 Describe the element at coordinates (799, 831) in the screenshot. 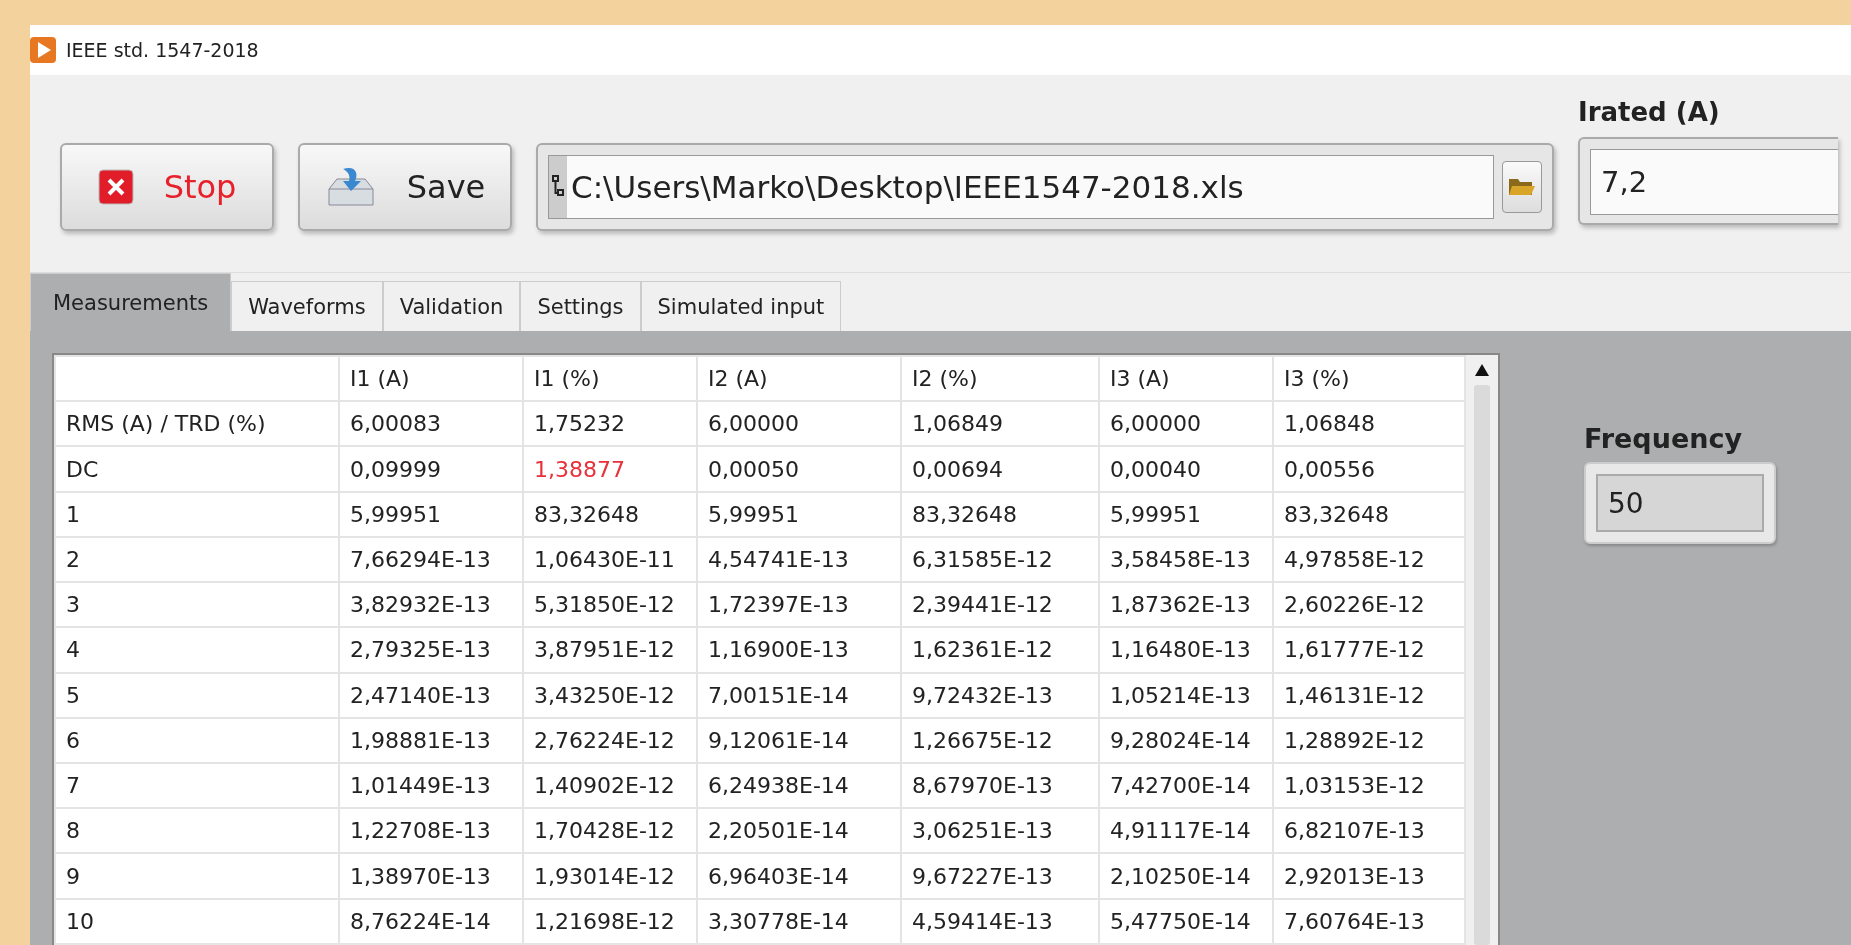

I see `table-cell: 2,20501E-14` at that location.